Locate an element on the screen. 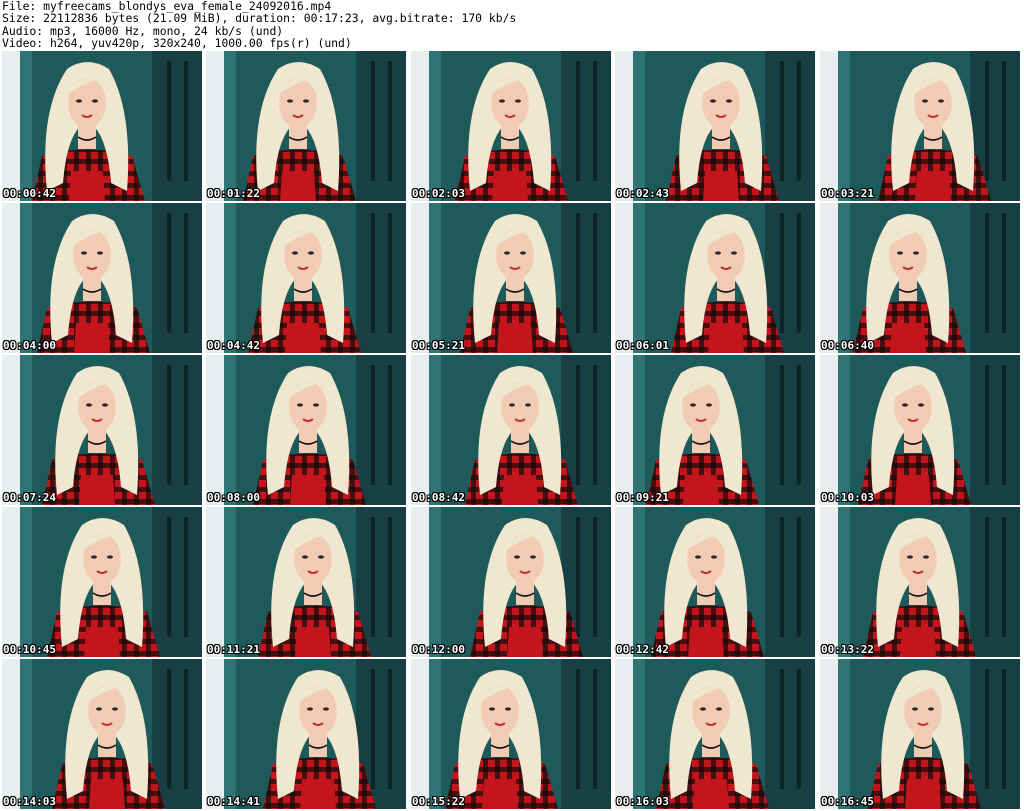 The height and width of the screenshot is (811, 1024). thumbnail-frame: 00:08:42 is located at coordinates (511, 430).